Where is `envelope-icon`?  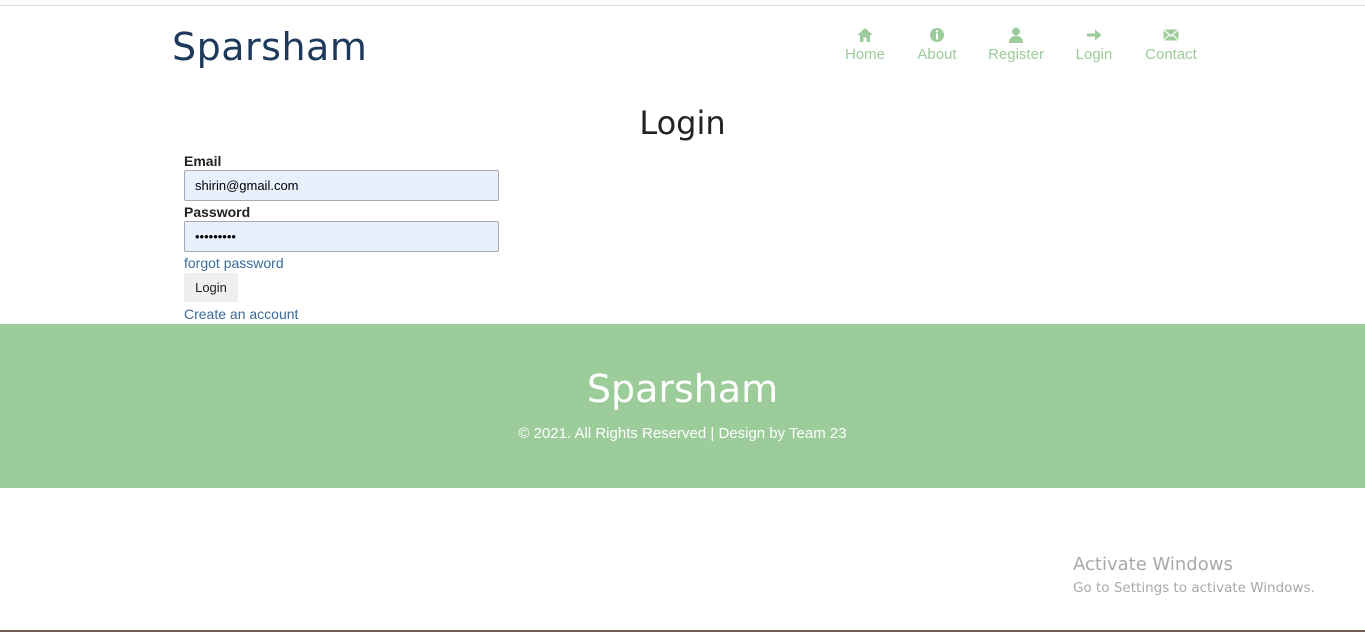 envelope-icon is located at coordinates (1171, 34).